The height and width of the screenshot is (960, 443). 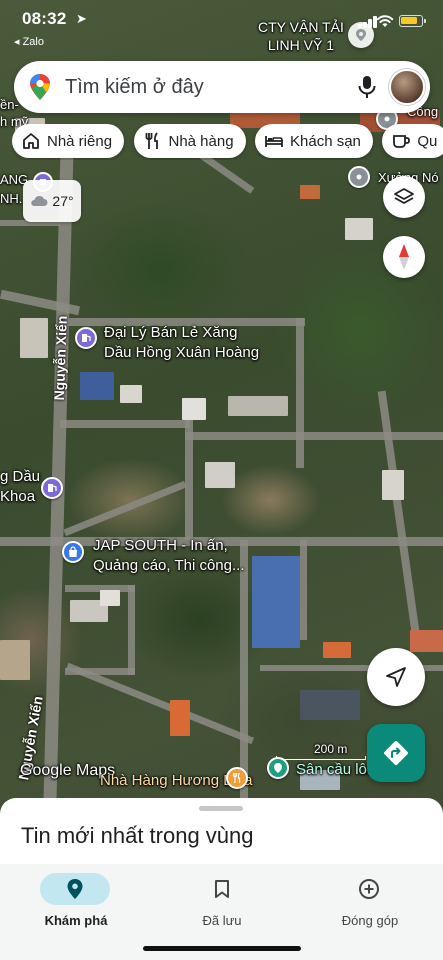 I want to click on map-label-left-mid-2: NH., so click(x=11, y=198).